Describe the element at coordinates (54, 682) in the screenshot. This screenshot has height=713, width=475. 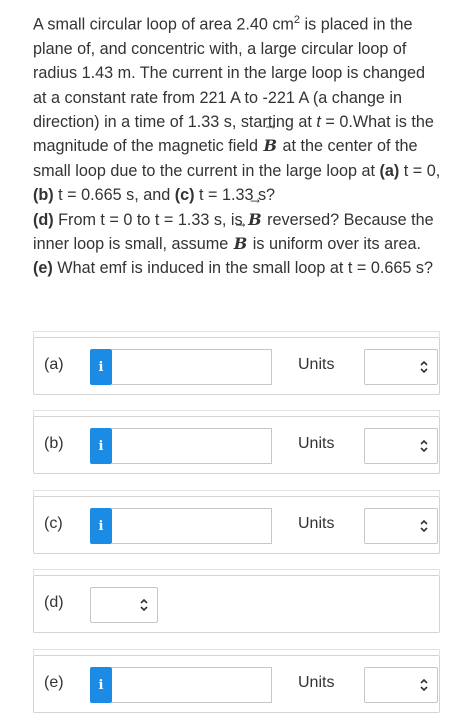
I see `part-label: (e)` at that location.